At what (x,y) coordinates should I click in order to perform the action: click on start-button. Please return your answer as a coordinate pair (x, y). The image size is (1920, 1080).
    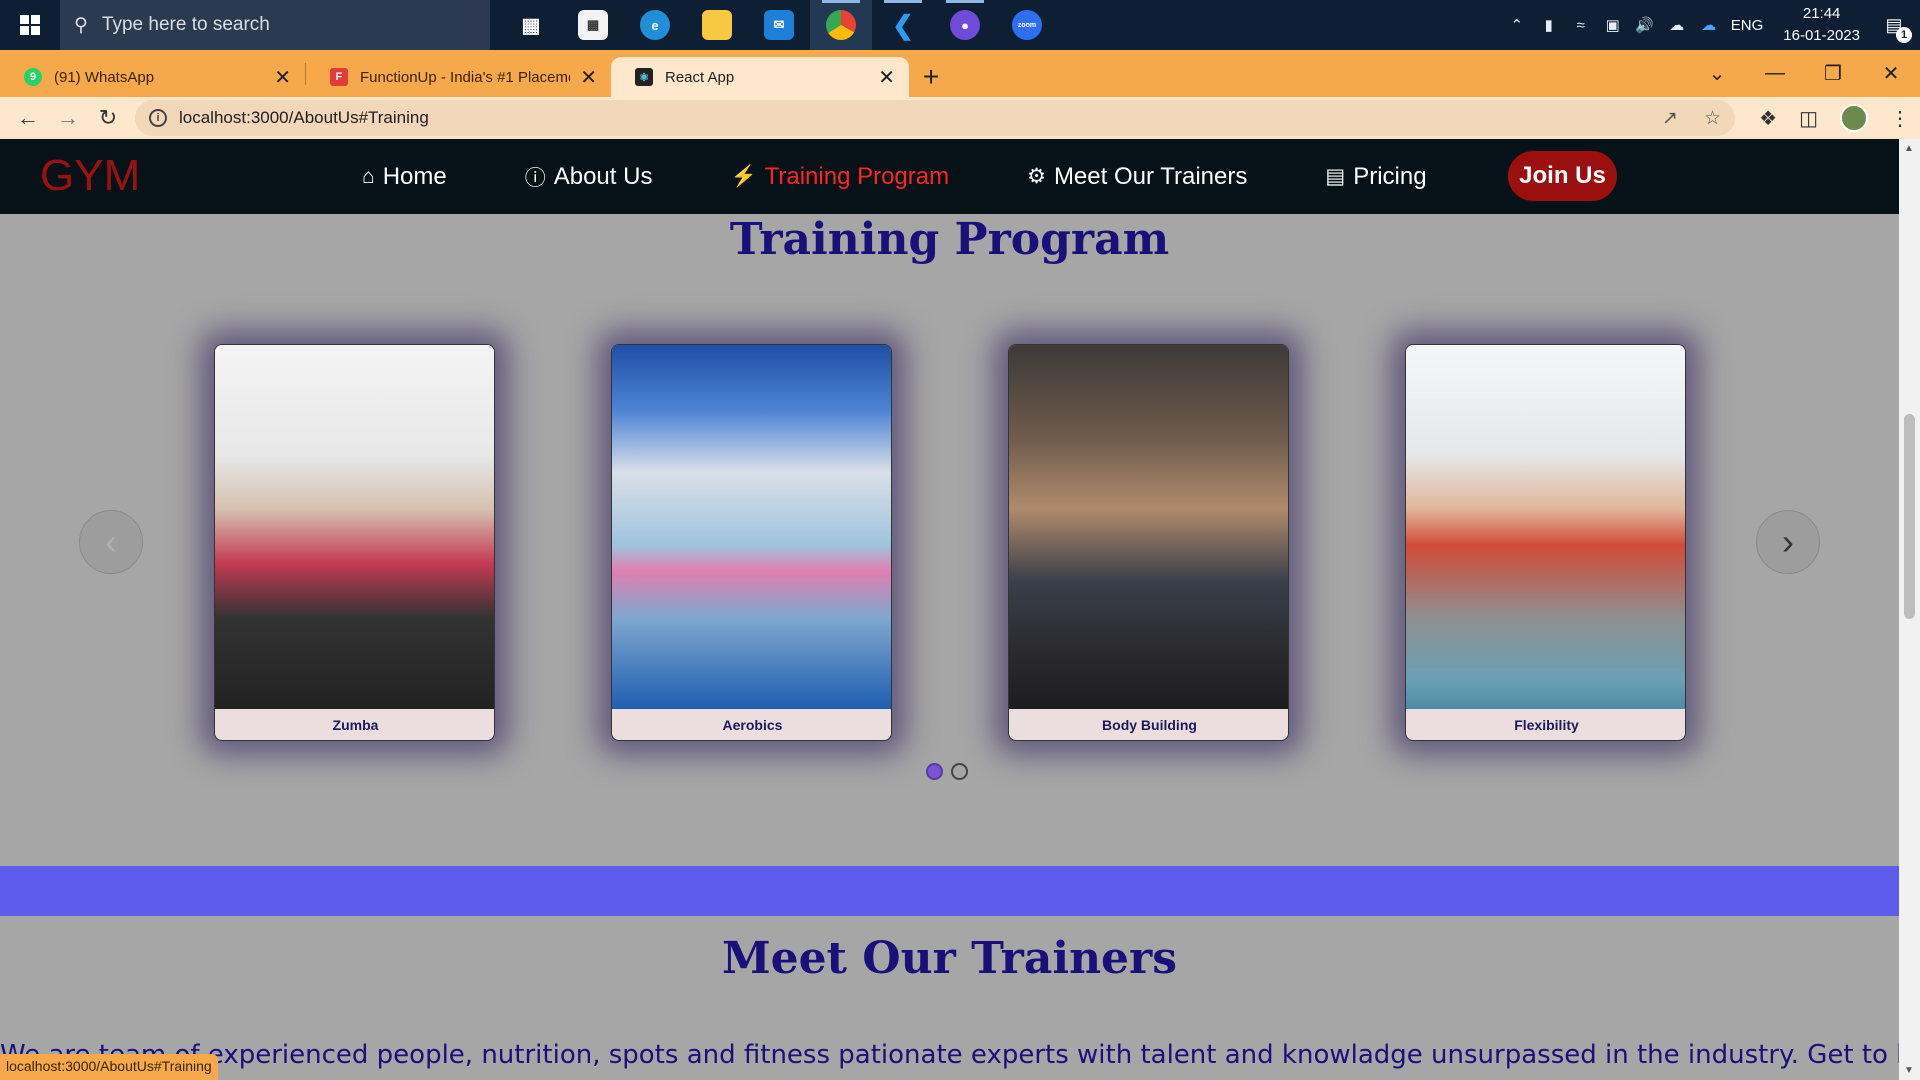
    Looking at the image, I should click on (30, 25).